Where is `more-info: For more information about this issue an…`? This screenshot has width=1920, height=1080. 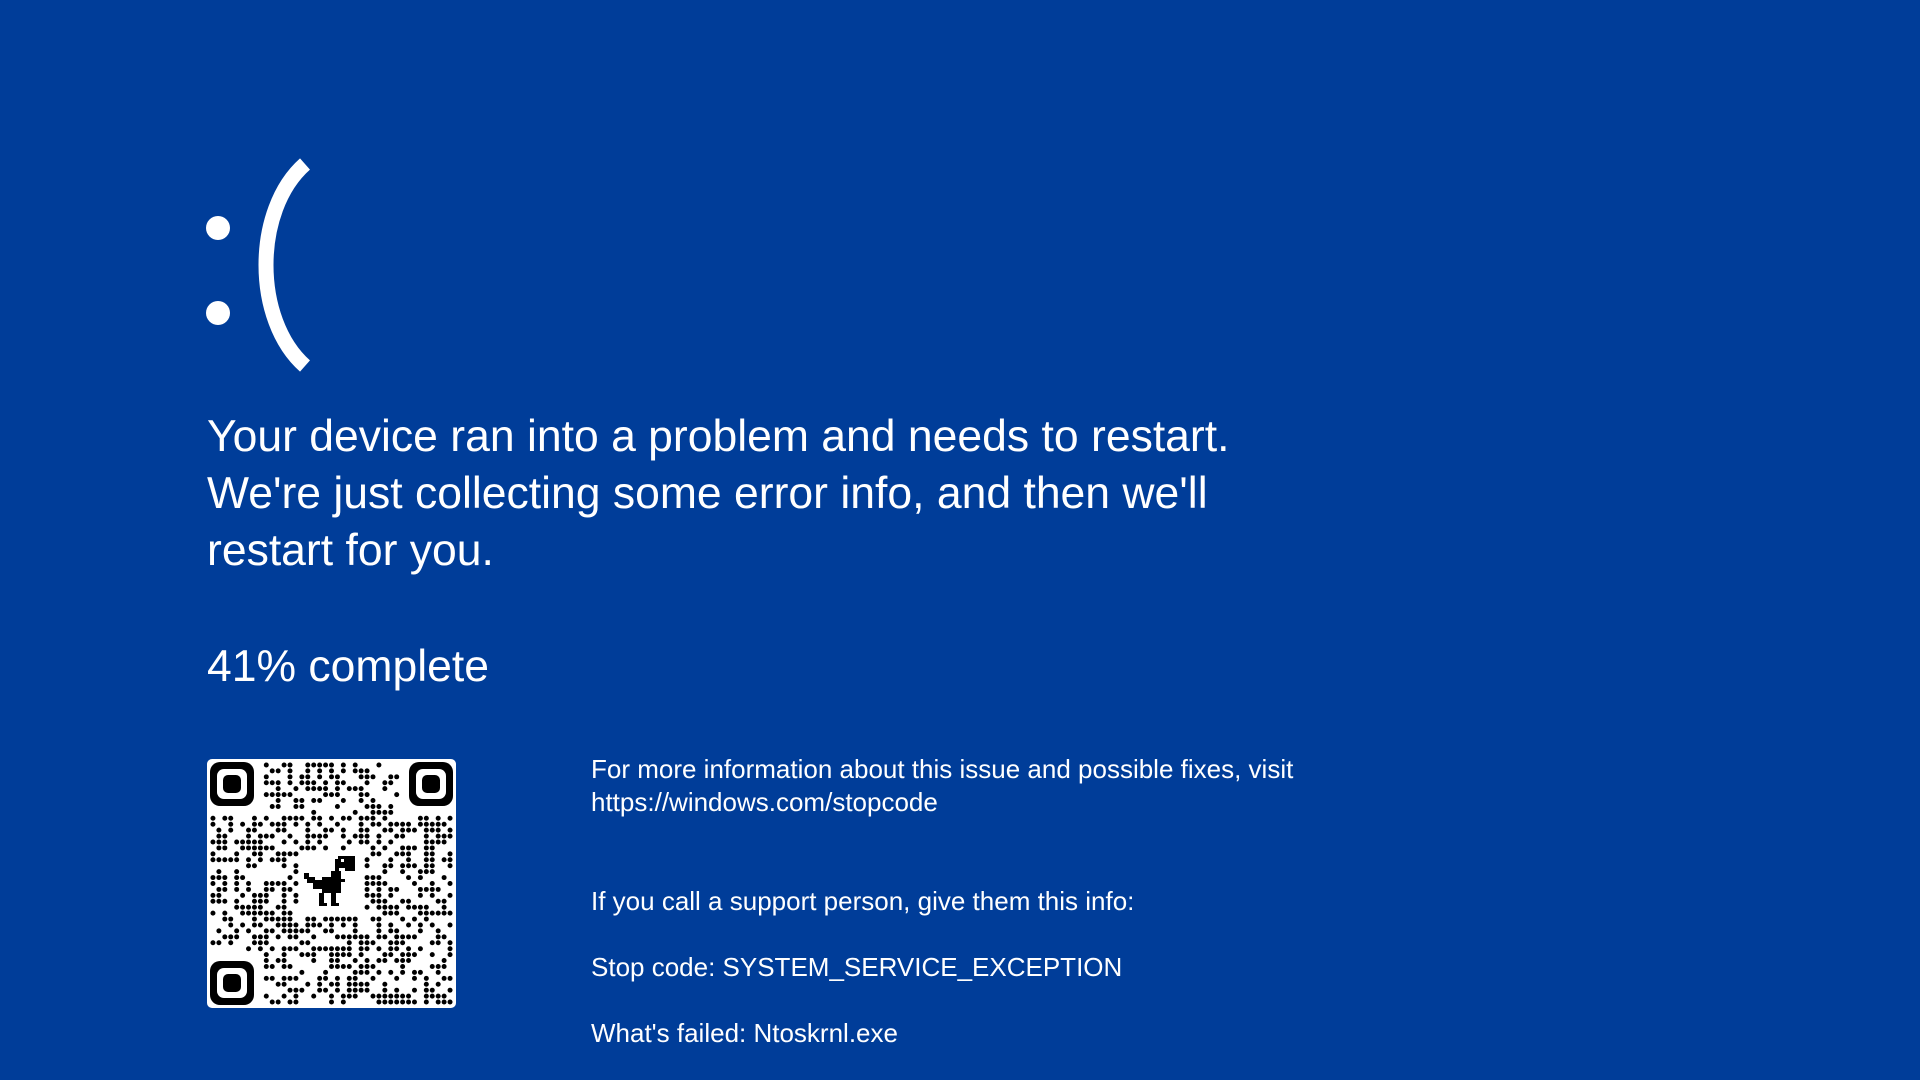
more-info: For more information about this issue an… is located at coordinates (1041, 786).